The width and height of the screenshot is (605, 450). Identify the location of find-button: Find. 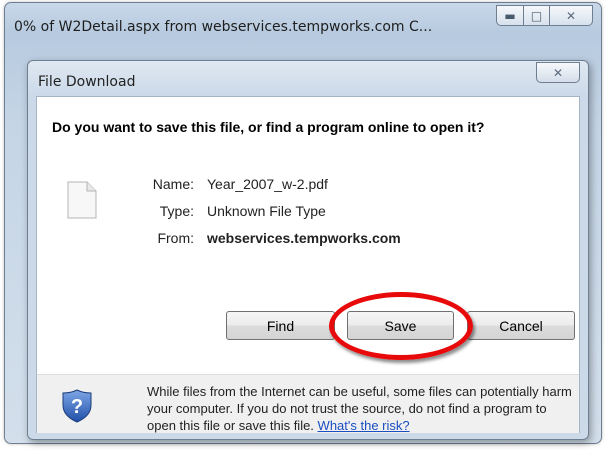
(280, 325).